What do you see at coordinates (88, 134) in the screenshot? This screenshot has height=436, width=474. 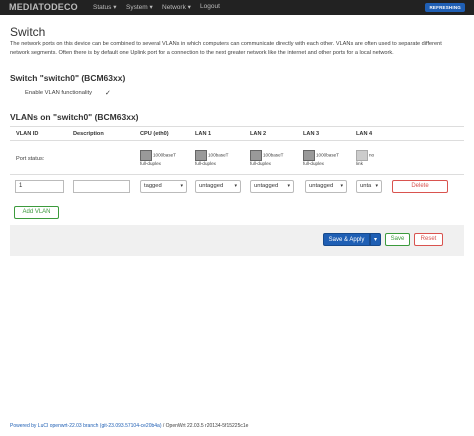 I see `col-description: Description` at bounding box center [88, 134].